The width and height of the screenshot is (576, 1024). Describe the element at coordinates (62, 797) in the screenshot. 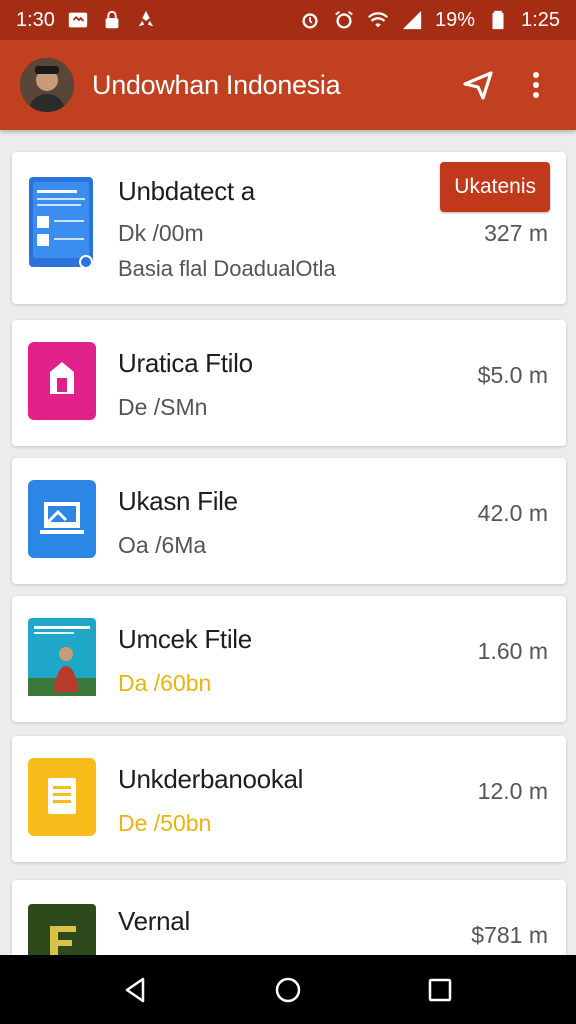

I see `notes-thumbnail-icon` at that location.